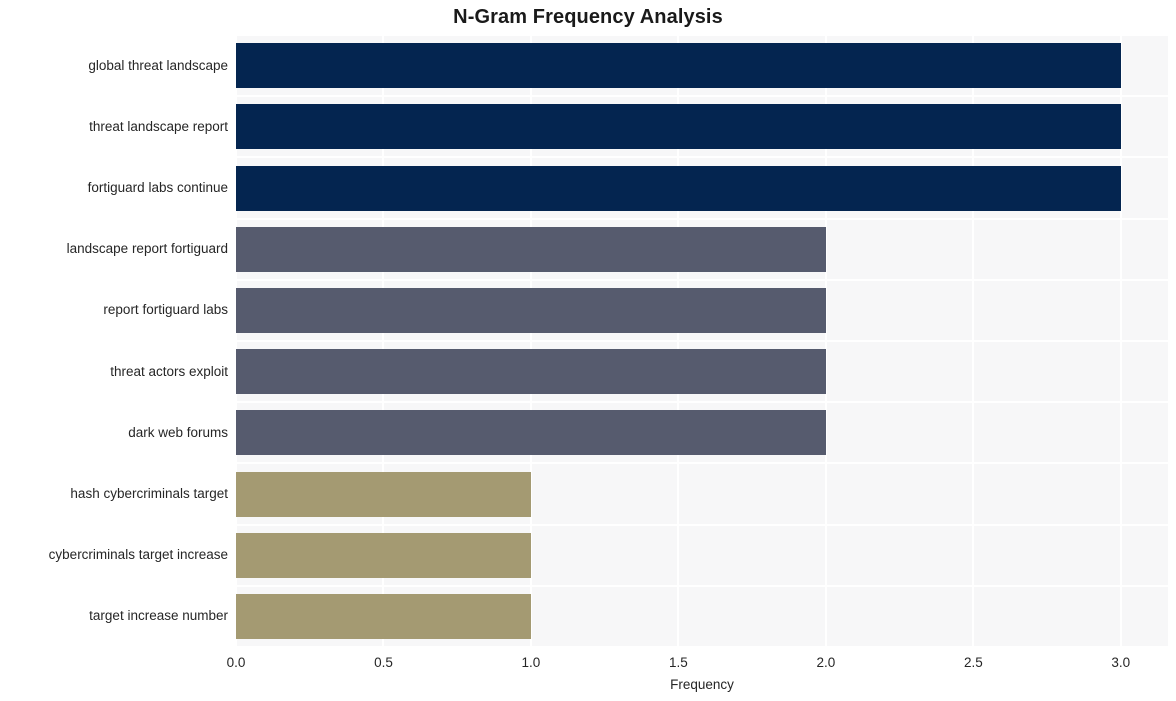 Image resolution: width=1176 pixels, height=701 pixels. Describe the element at coordinates (973, 662) in the screenshot. I see `x-axis-tick-label: 2.5` at that location.